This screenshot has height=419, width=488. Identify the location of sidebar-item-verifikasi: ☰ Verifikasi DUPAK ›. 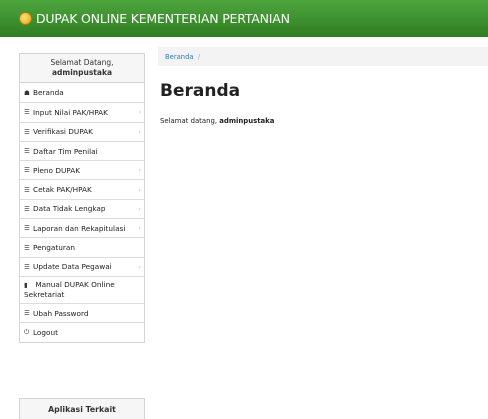
(82, 131).